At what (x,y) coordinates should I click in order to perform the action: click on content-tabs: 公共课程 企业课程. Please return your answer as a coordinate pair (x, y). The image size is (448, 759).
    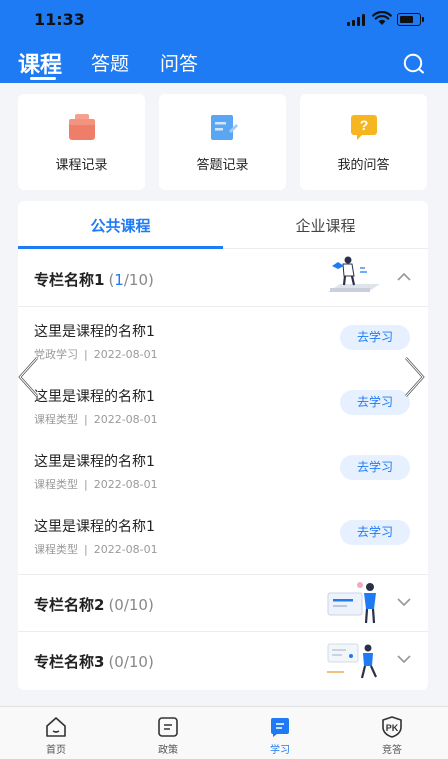
    Looking at the image, I should click on (223, 225).